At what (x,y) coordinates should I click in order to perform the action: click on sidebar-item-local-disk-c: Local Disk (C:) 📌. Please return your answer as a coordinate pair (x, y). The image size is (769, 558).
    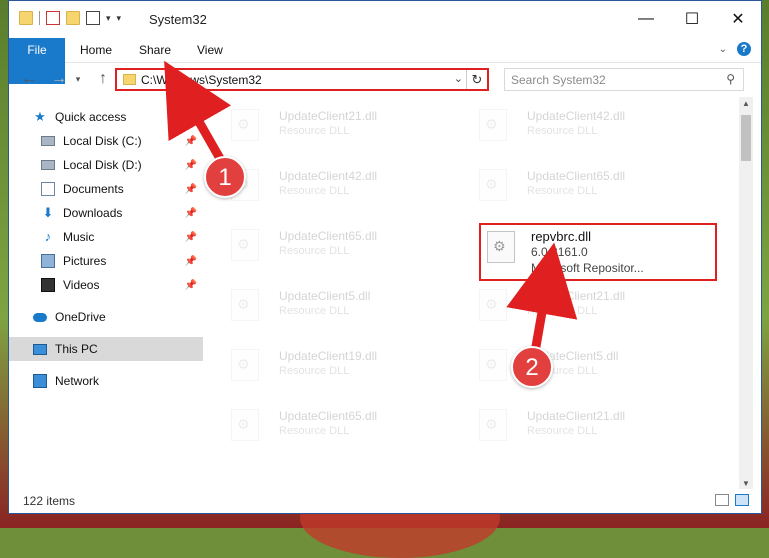
    Looking at the image, I should click on (122, 141).